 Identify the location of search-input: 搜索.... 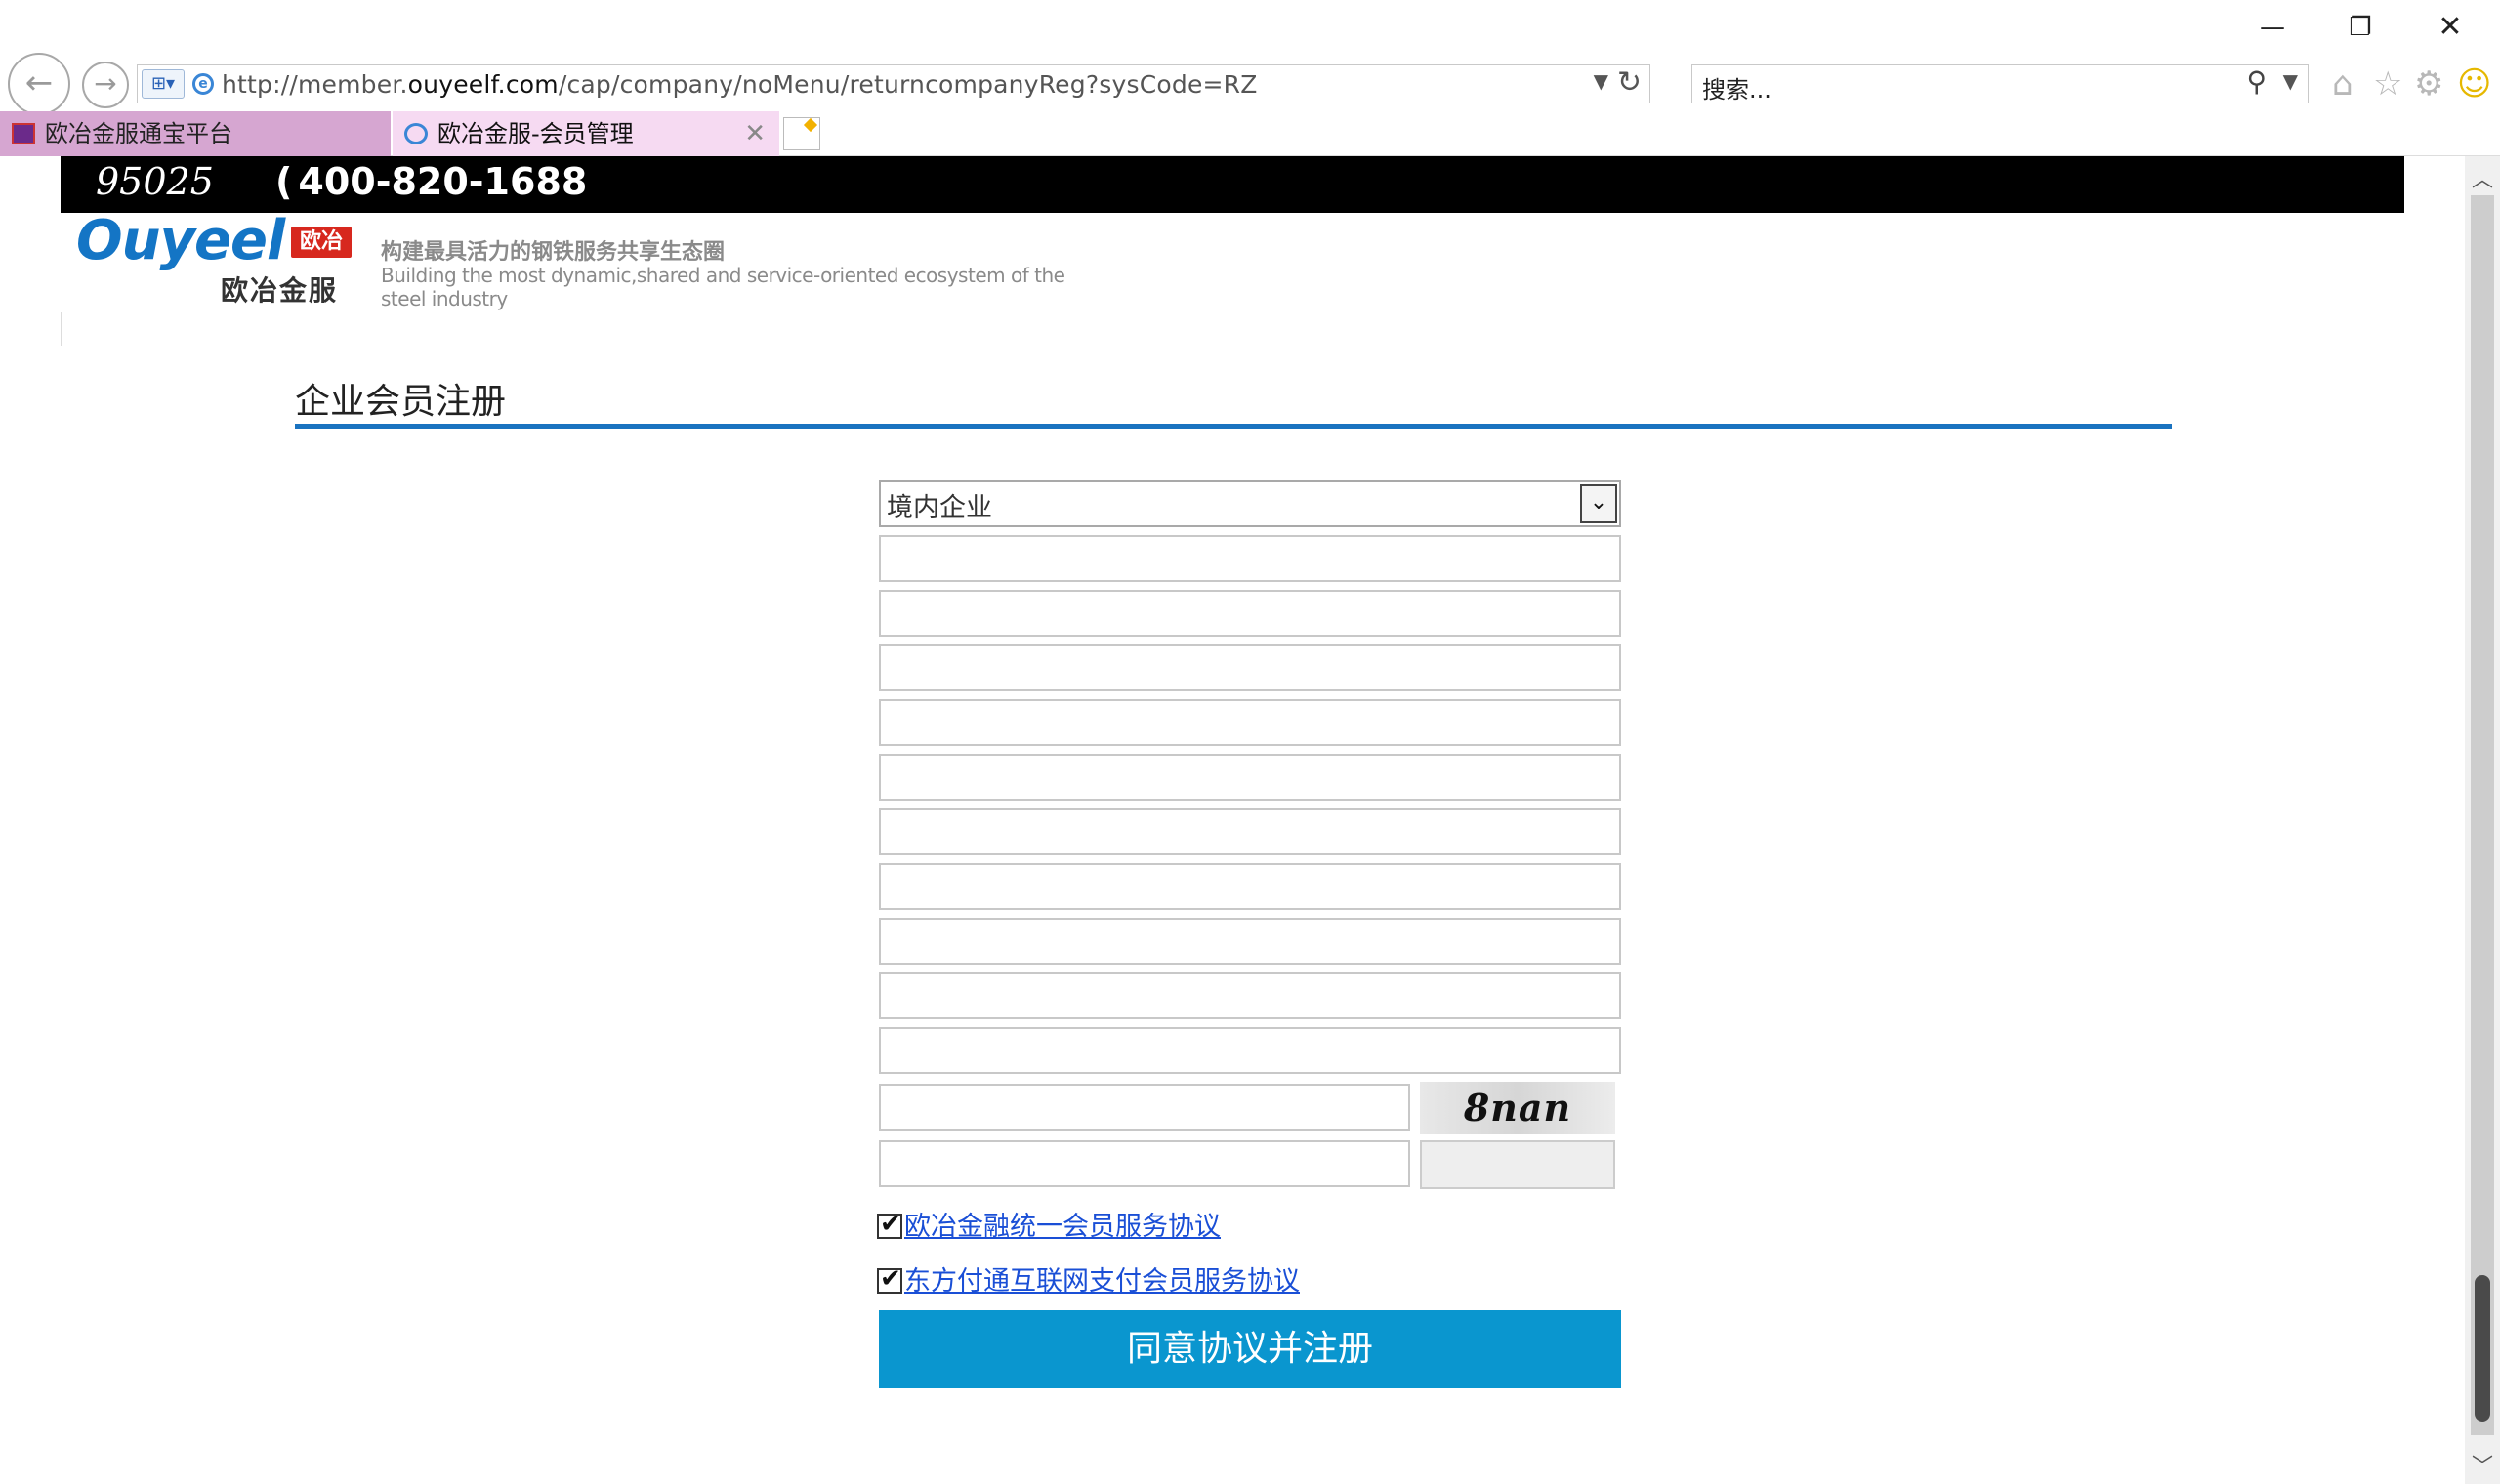
(1736, 87).